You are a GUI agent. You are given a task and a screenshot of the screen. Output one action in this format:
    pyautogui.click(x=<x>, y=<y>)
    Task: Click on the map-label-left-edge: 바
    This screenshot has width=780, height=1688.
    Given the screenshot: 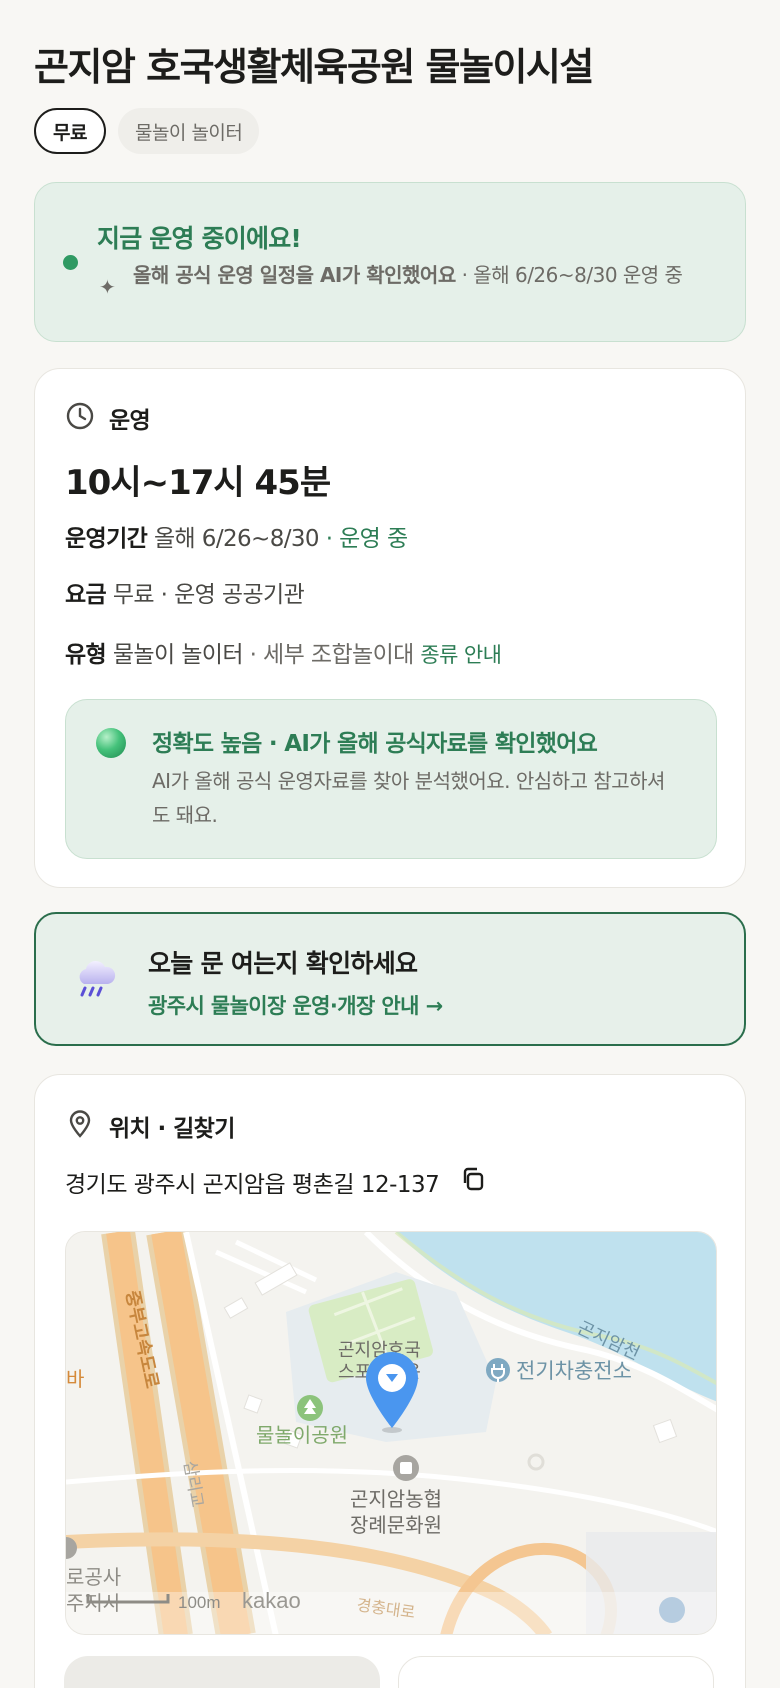 What is the action you would take?
    pyautogui.click(x=75, y=1379)
    